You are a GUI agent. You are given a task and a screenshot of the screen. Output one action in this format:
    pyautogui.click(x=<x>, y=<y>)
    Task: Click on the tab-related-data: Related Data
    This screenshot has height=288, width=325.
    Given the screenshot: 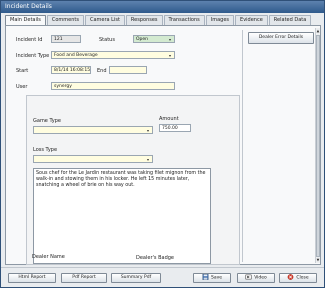 What is the action you would take?
    pyautogui.click(x=290, y=20)
    